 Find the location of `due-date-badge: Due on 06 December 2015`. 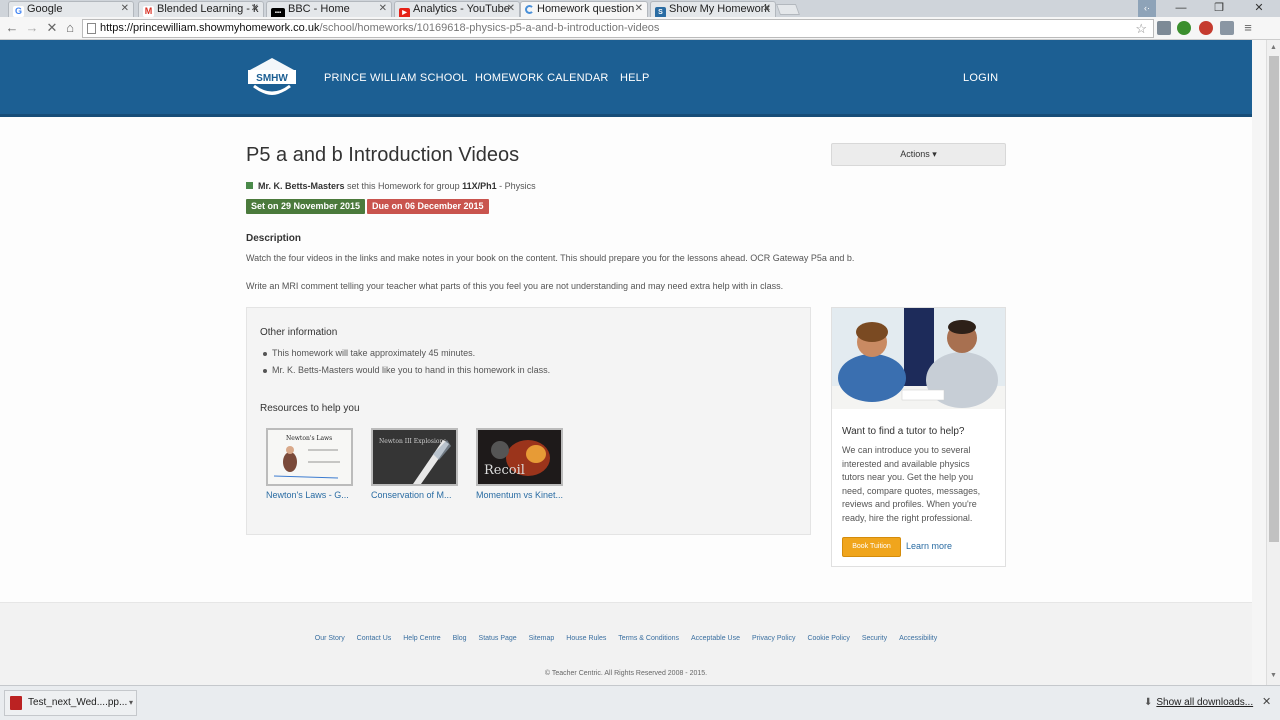

due-date-badge: Due on 06 December 2015 is located at coordinates (428, 206).